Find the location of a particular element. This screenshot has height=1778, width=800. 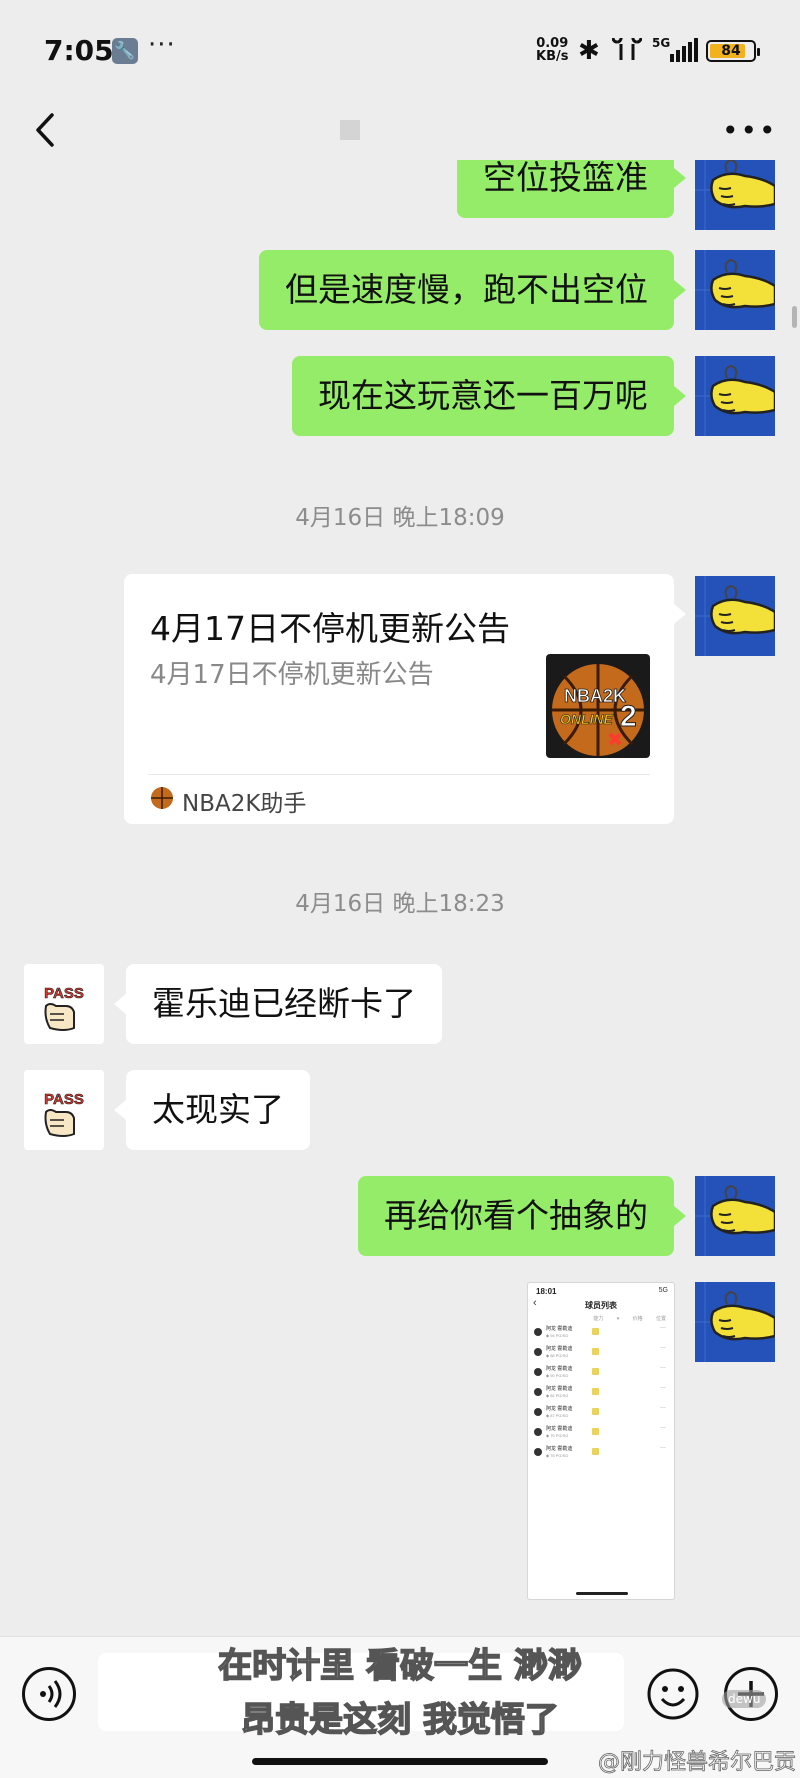

screenshot-player-row: 阿龙 霍勒迪 ◆ 90 PG/SG ··· is located at coordinates (602, 1374).